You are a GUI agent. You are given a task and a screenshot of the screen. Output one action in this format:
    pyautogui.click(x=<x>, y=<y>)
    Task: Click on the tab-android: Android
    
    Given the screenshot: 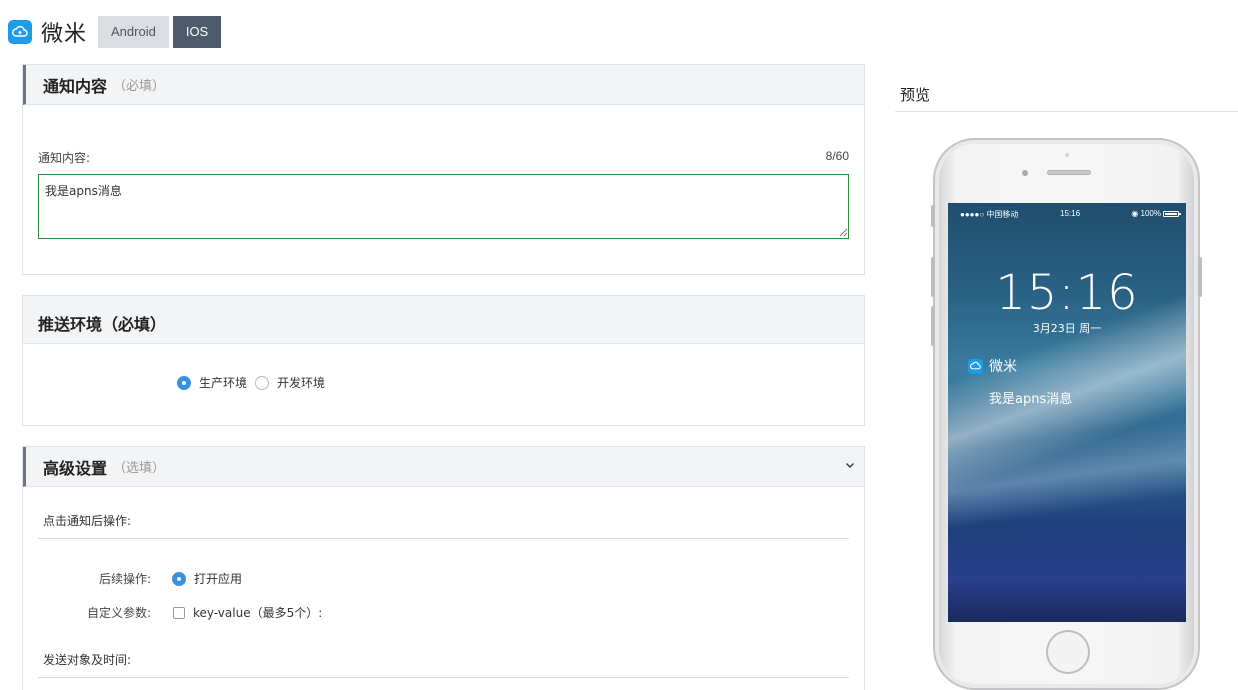 What is the action you would take?
    pyautogui.click(x=133, y=32)
    